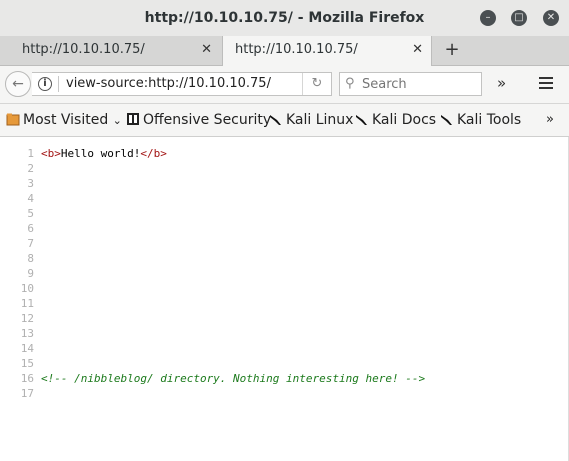  Describe the element at coordinates (519, 18) in the screenshot. I see `maximize-icon: □` at that location.